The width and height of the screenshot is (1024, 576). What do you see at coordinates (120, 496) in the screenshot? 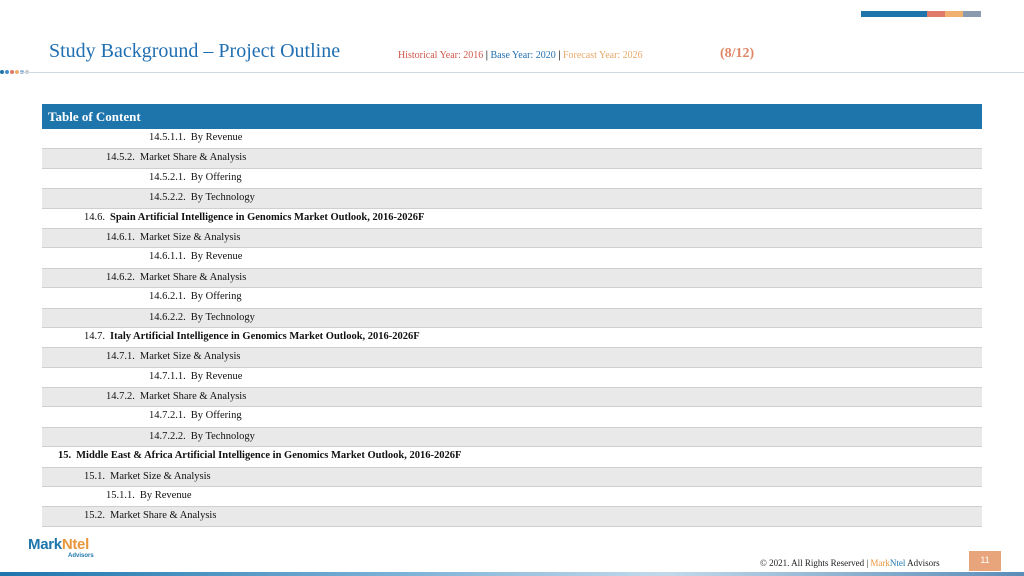
I see `toc-row-number: 15.1.1.` at bounding box center [120, 496].